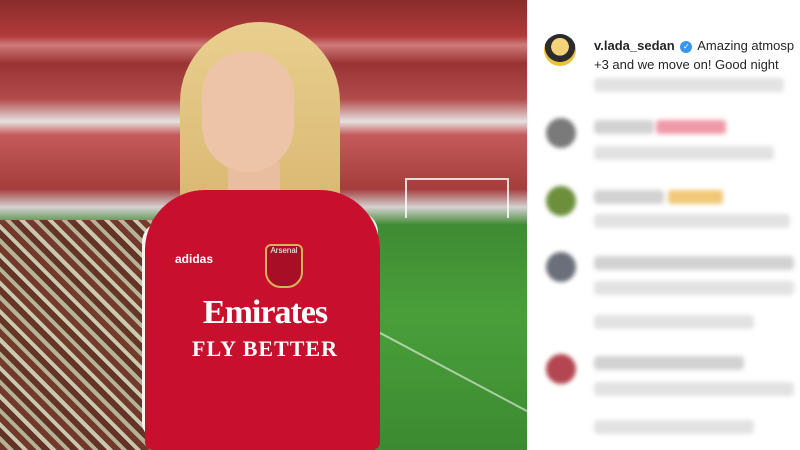 The width and height of the screenshot is (800, 450). Describe the element at coordinates (689, 85) in the screenshot. I see `blurred-caption-line` at that location.